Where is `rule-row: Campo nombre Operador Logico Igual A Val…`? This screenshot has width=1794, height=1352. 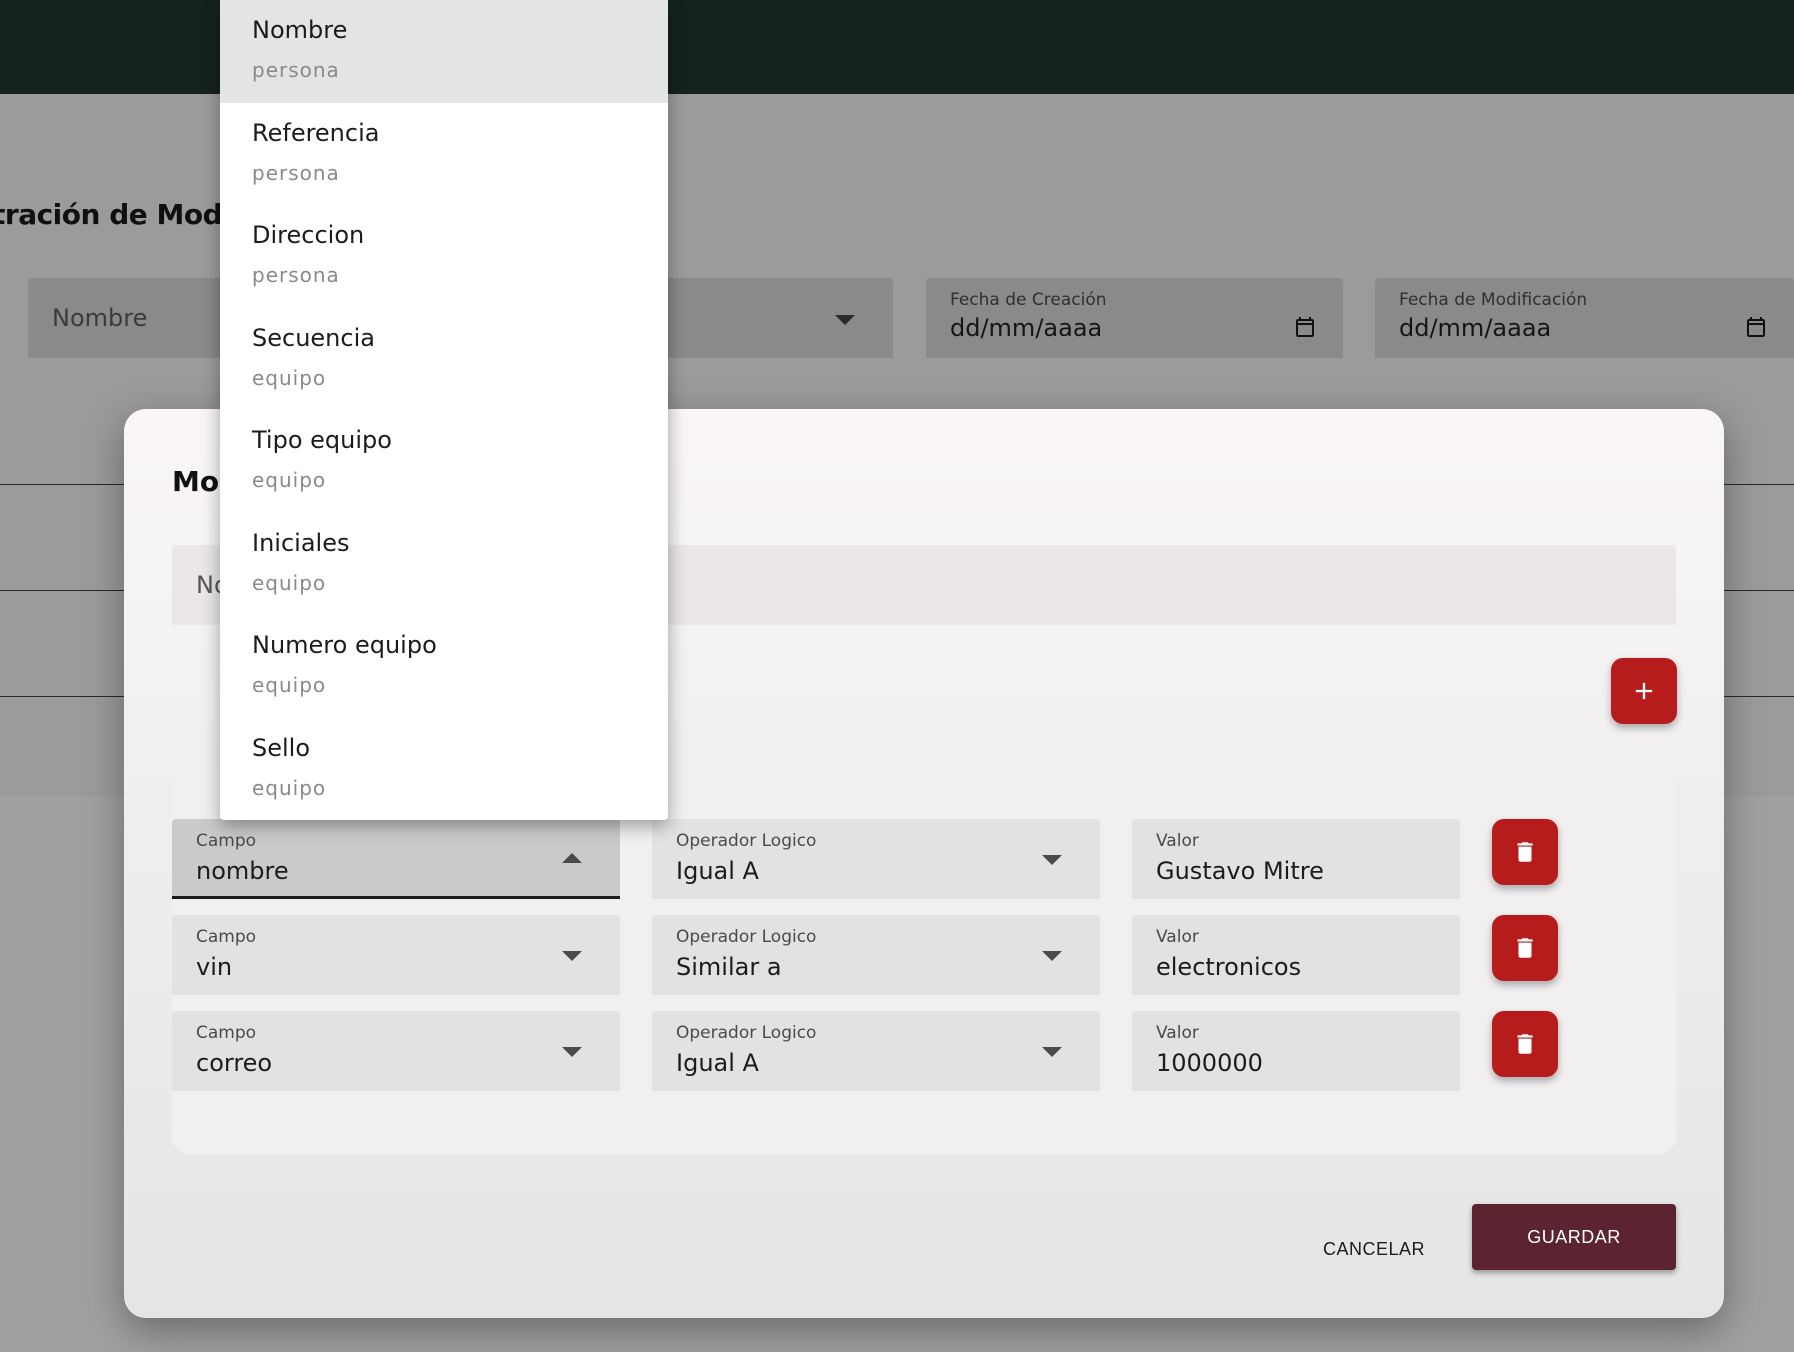
rule-row: Campo nombre Operador Logico Igual A Val… is located at coordinates (872, 859).